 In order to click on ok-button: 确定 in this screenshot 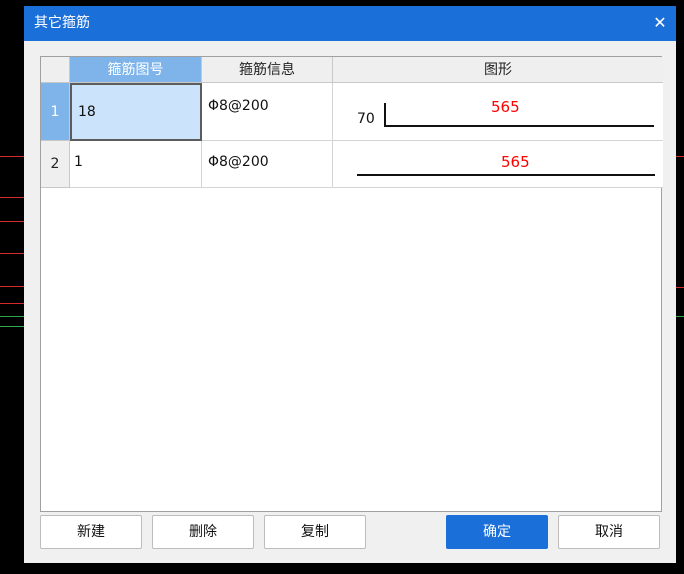, I will do `click(497, 532)`.